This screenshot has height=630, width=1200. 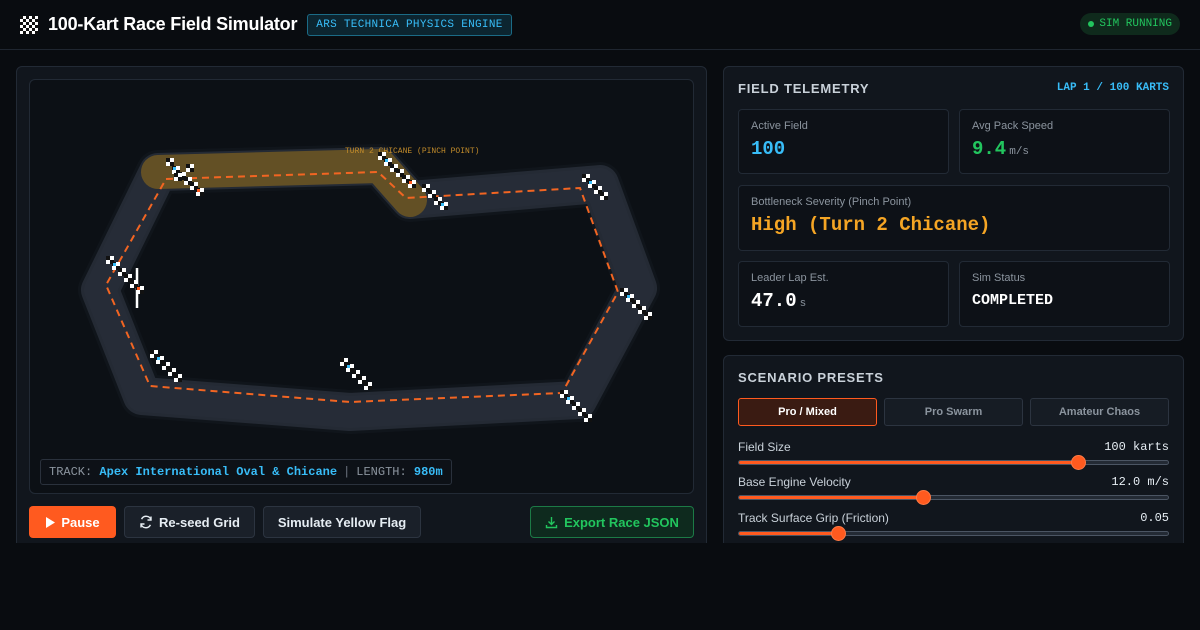 I want to click on checkered-flag-icon, so click(x=29, y=24).